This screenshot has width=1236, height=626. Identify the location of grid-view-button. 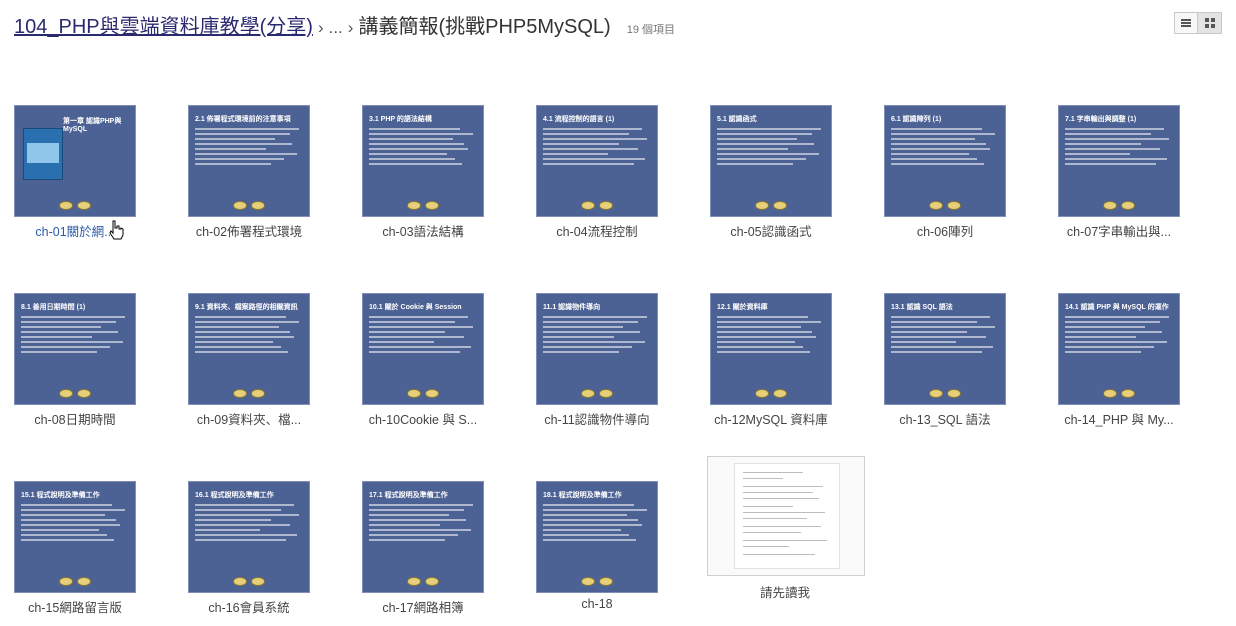
(1210, 23).